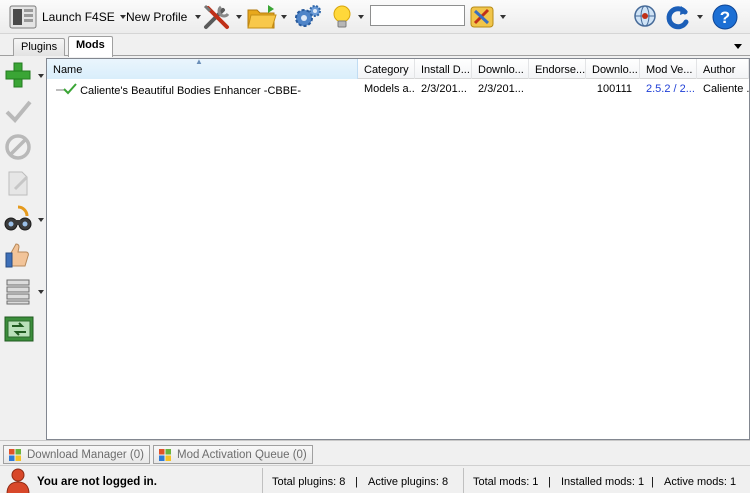 This screenshot has height=493, width=750. What do you see at coordinates (678, 17) in the screenshot?
I see `refresh-icon` at bounding box center [678, 17].